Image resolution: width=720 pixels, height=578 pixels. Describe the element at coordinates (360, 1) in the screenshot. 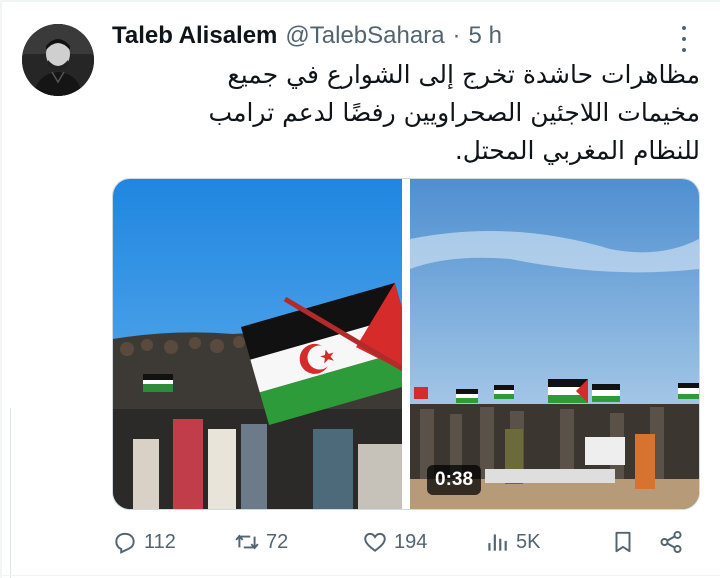

I see `top-divider` at that location.